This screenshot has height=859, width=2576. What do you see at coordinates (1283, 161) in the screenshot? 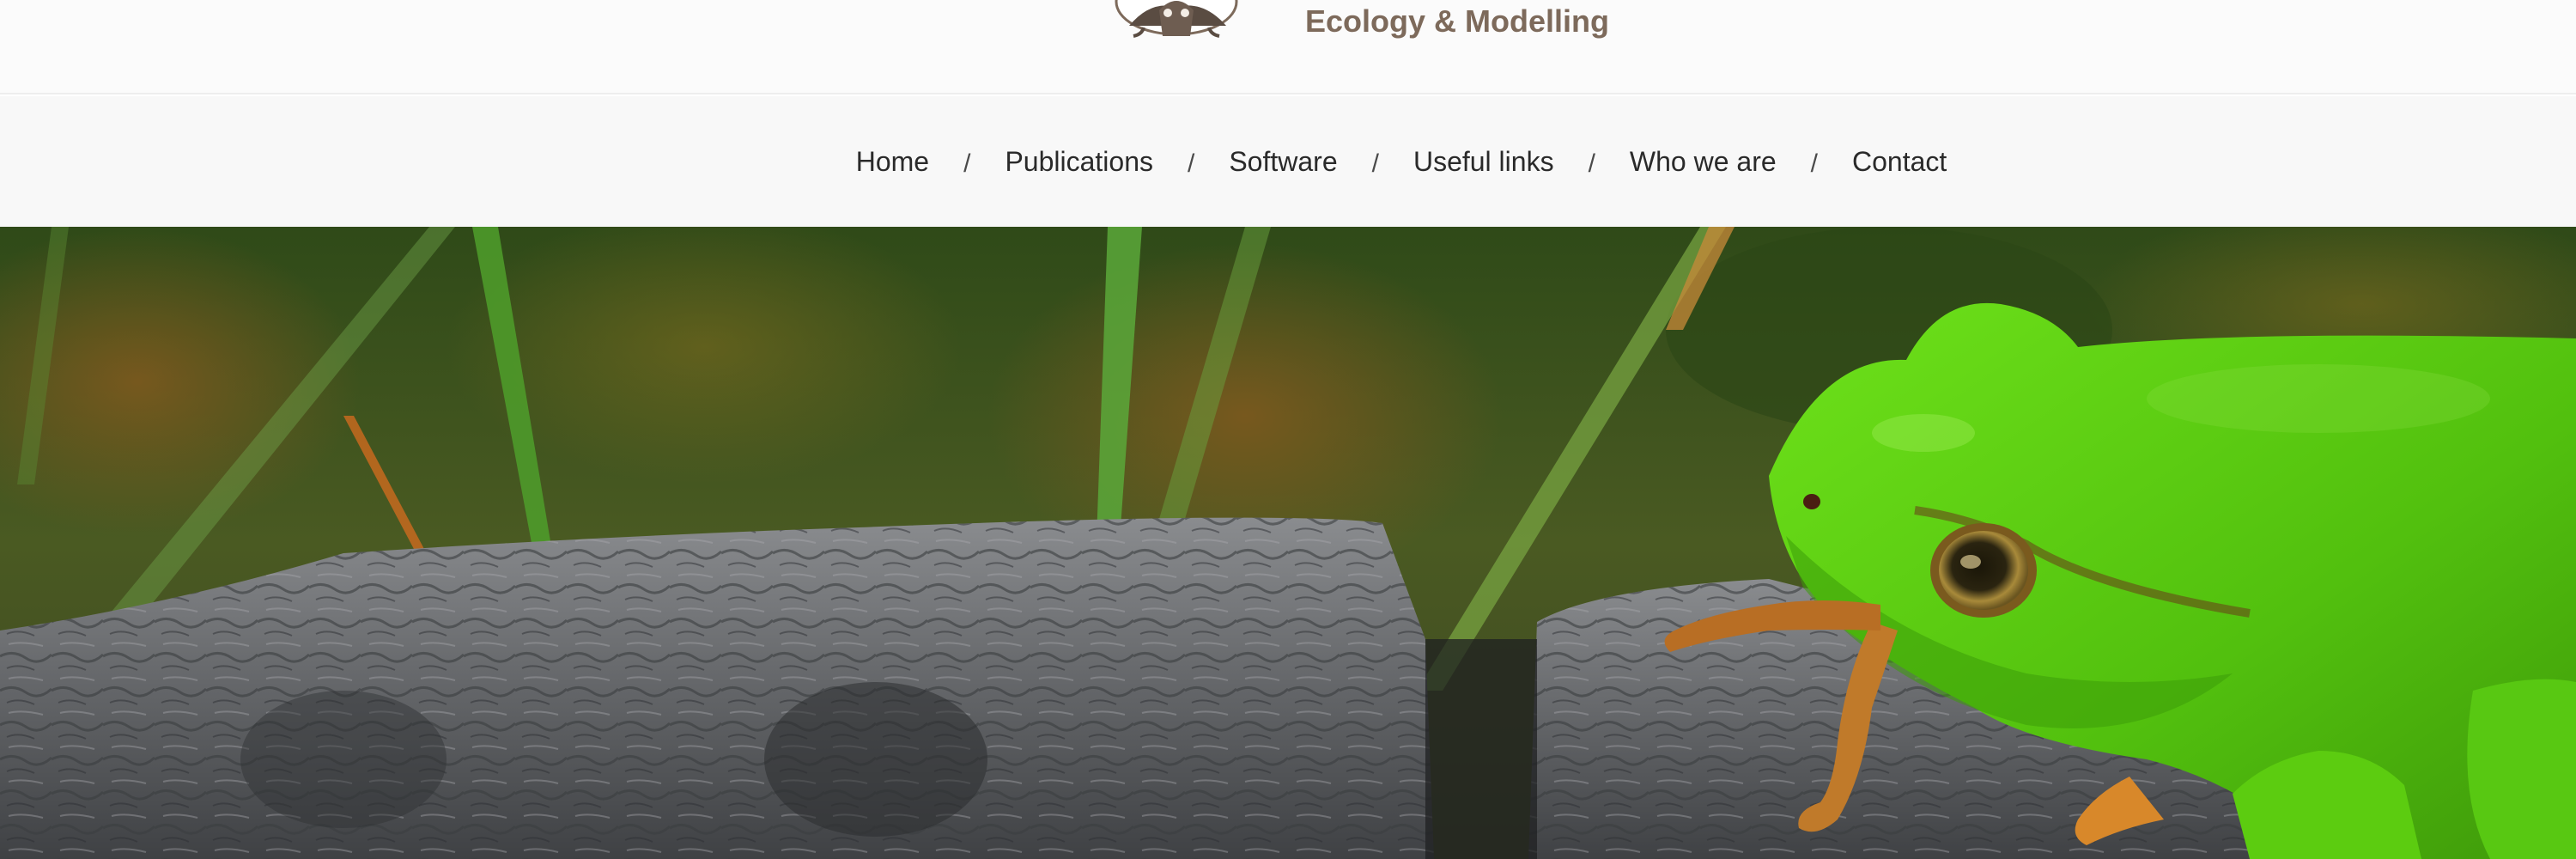
I see `nav-item-software: Software` at bounding box center [1283, 161].